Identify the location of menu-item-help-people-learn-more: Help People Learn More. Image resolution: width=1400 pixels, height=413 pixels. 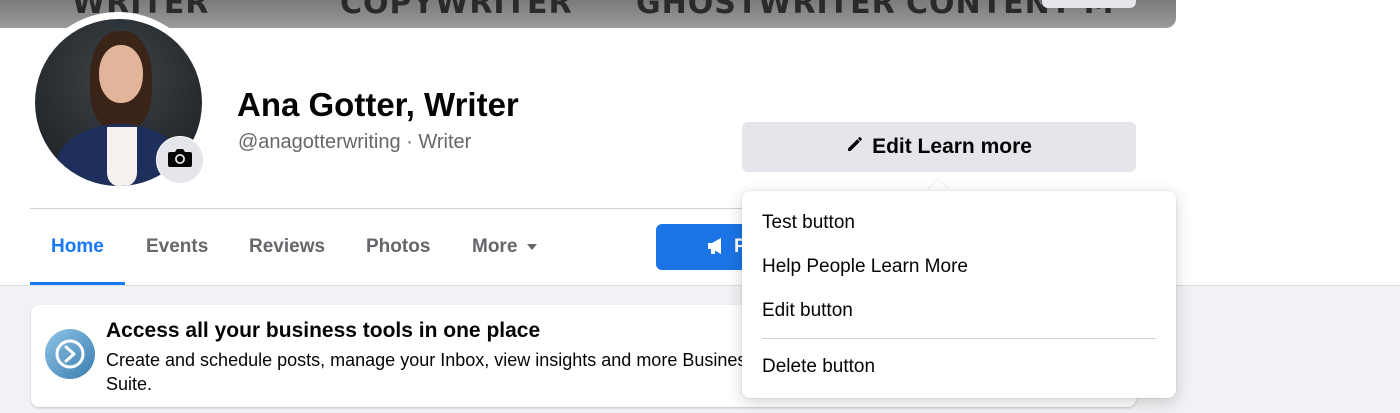
(865, 267).